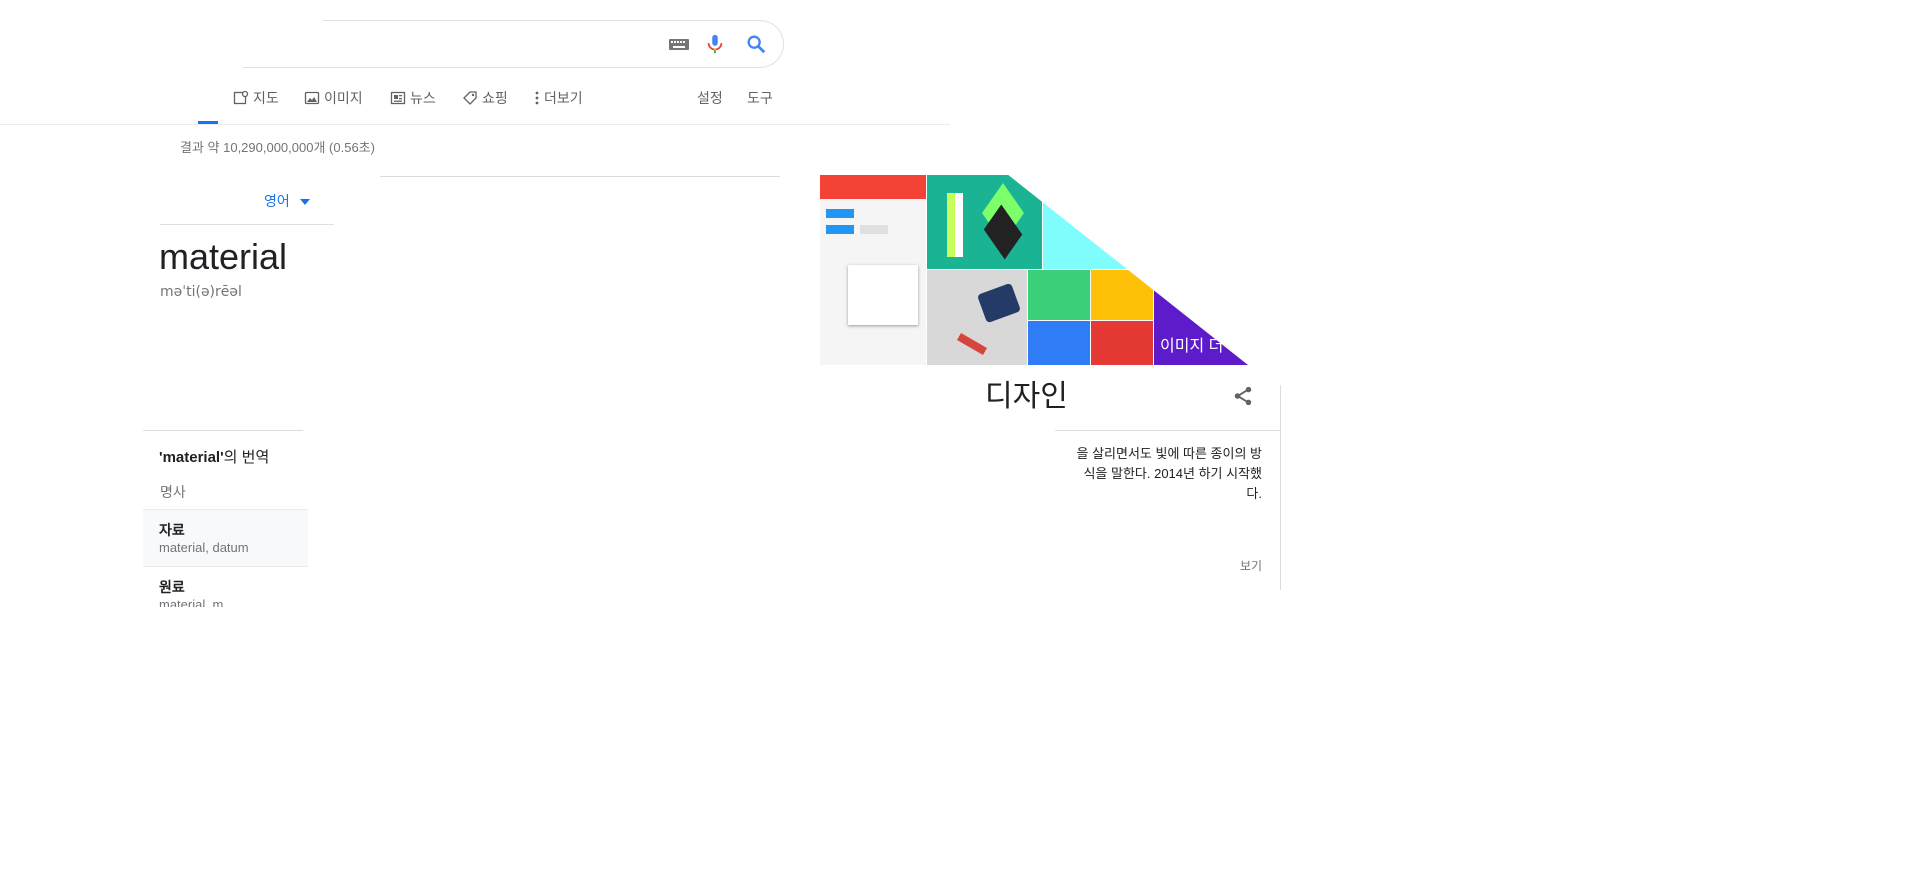 Image resolution: width=1920 pixels, height=888 pixels. Describe the element at coordinates (495, 98) in the screenshot. I see `tab-label: 쇼핑` at that location.